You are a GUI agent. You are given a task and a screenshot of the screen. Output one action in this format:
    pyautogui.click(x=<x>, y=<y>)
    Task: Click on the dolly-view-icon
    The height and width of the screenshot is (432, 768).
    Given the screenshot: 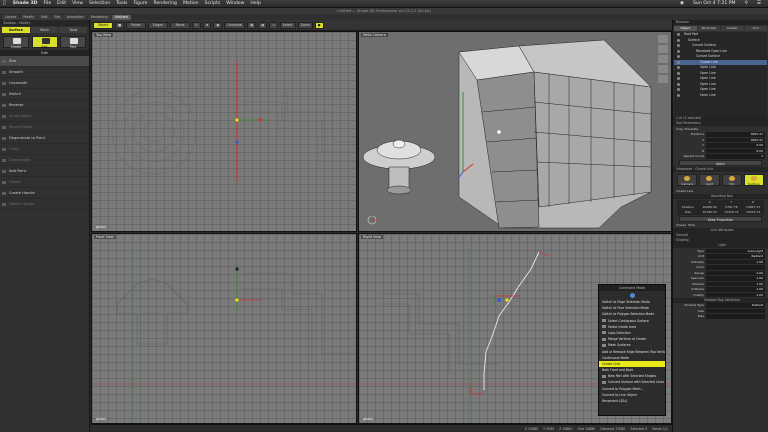 What is the action you would take?
    pyautogui.click(x=663, y=69)
    